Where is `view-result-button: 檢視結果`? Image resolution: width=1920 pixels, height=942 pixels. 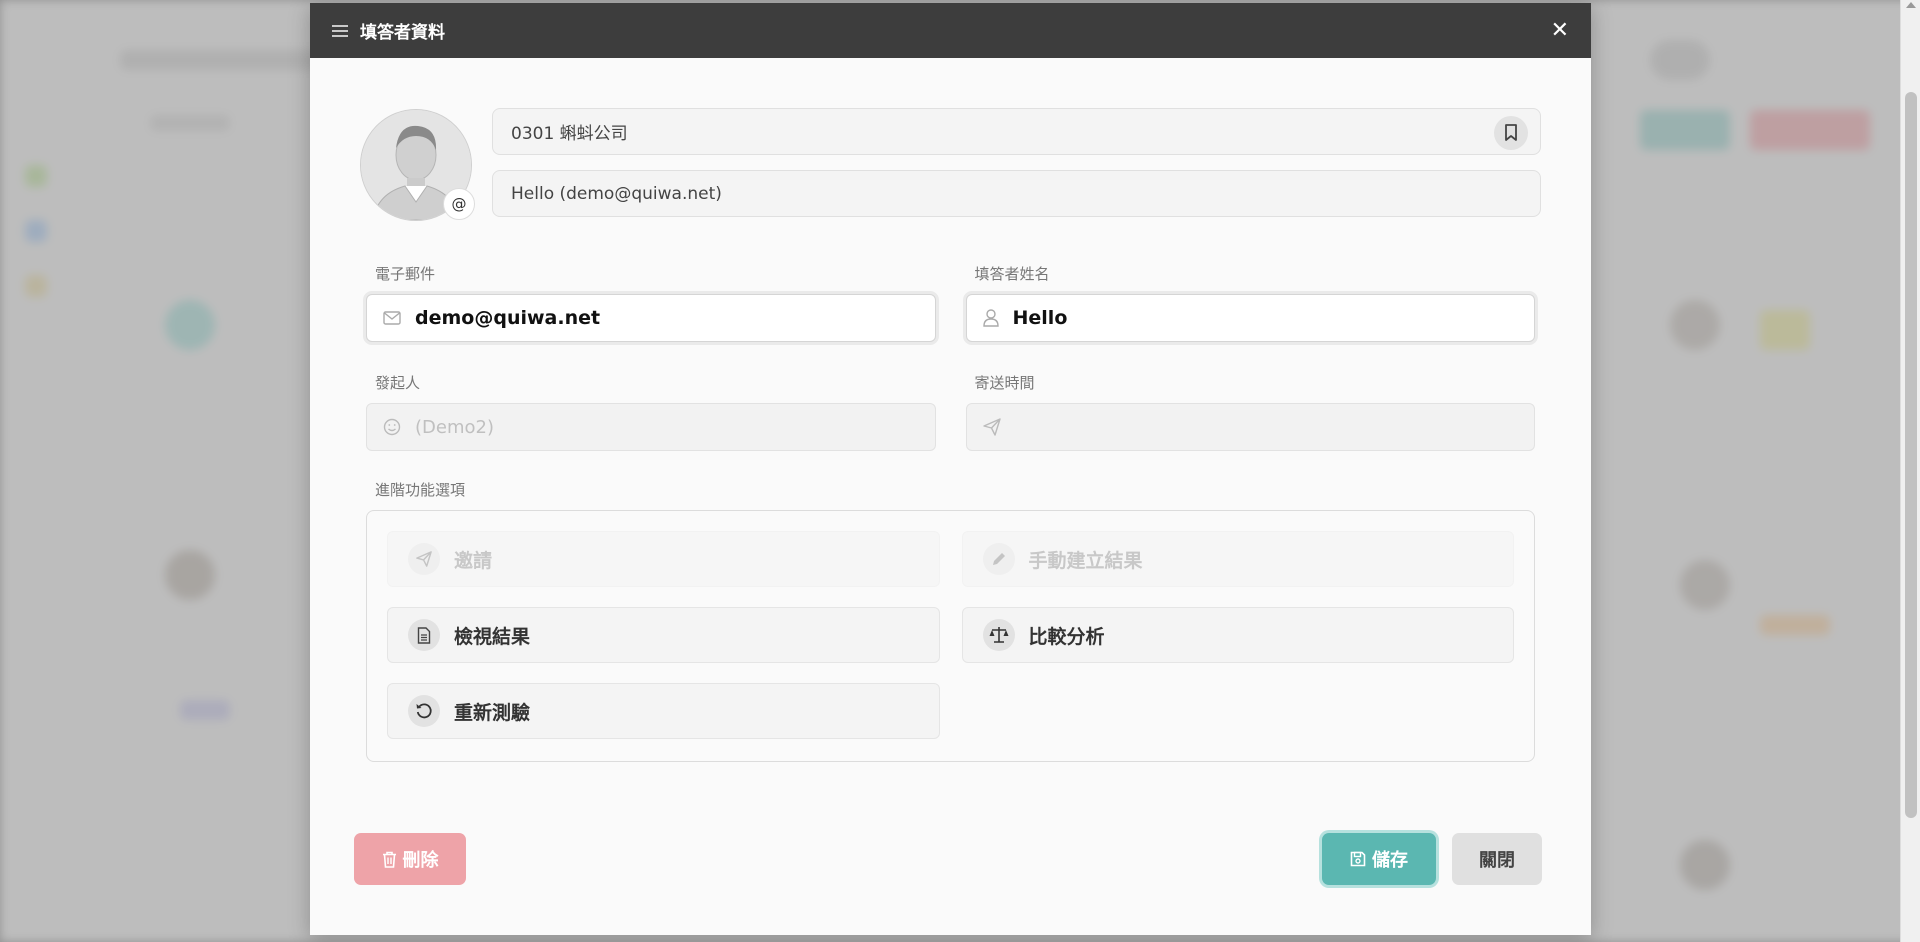 view-result-button: 檢視結果 is located at coordinates (663, 635).